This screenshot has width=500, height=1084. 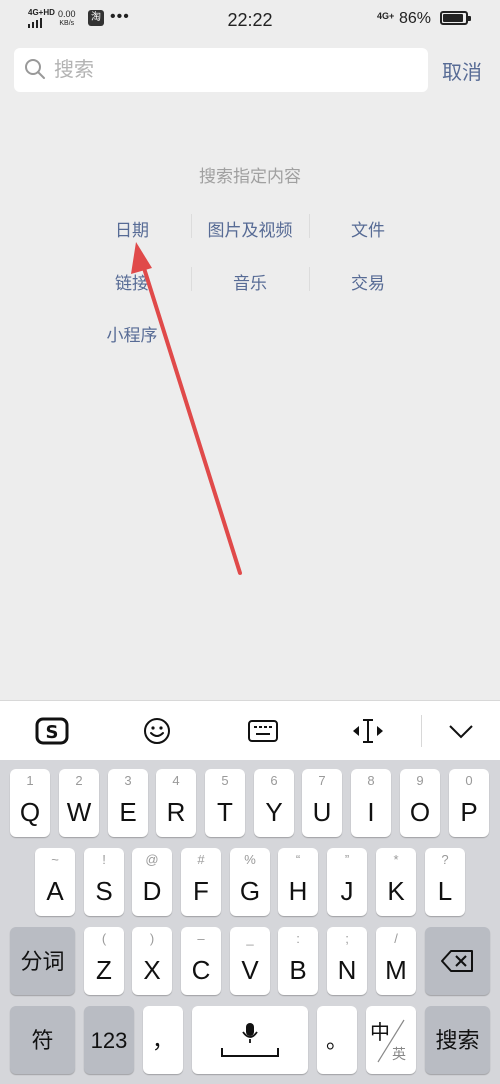 What do you see at coordinates (250, 1052) in the screenshot?
I see `space-bar-icon` at bounding box center [250, 1052].